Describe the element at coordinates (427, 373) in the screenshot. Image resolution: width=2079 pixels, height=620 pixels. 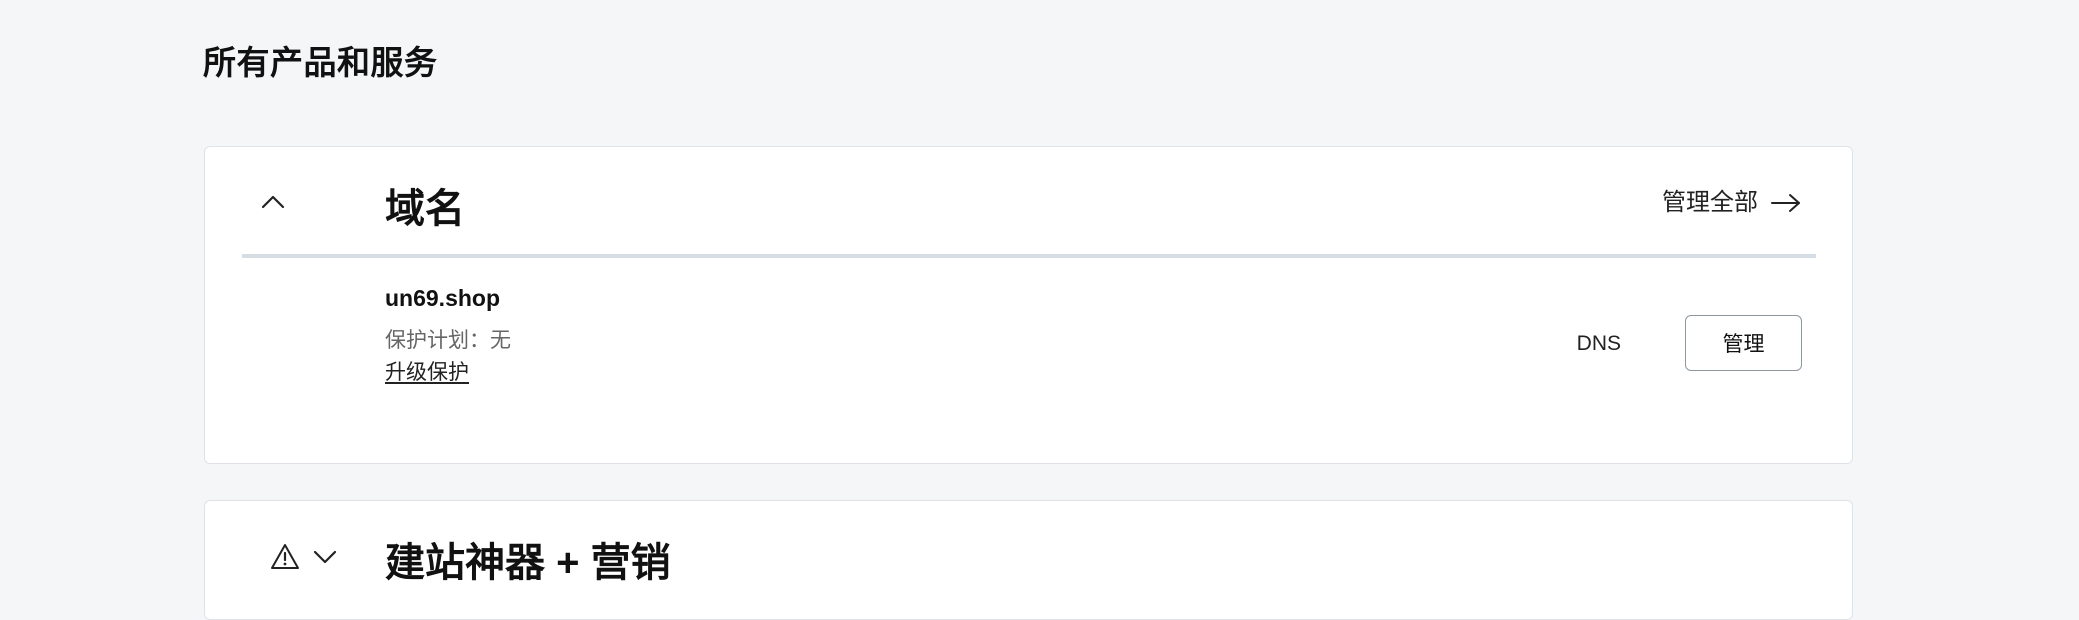
I see `upgrade-protection-link: 升级保护` at that location.